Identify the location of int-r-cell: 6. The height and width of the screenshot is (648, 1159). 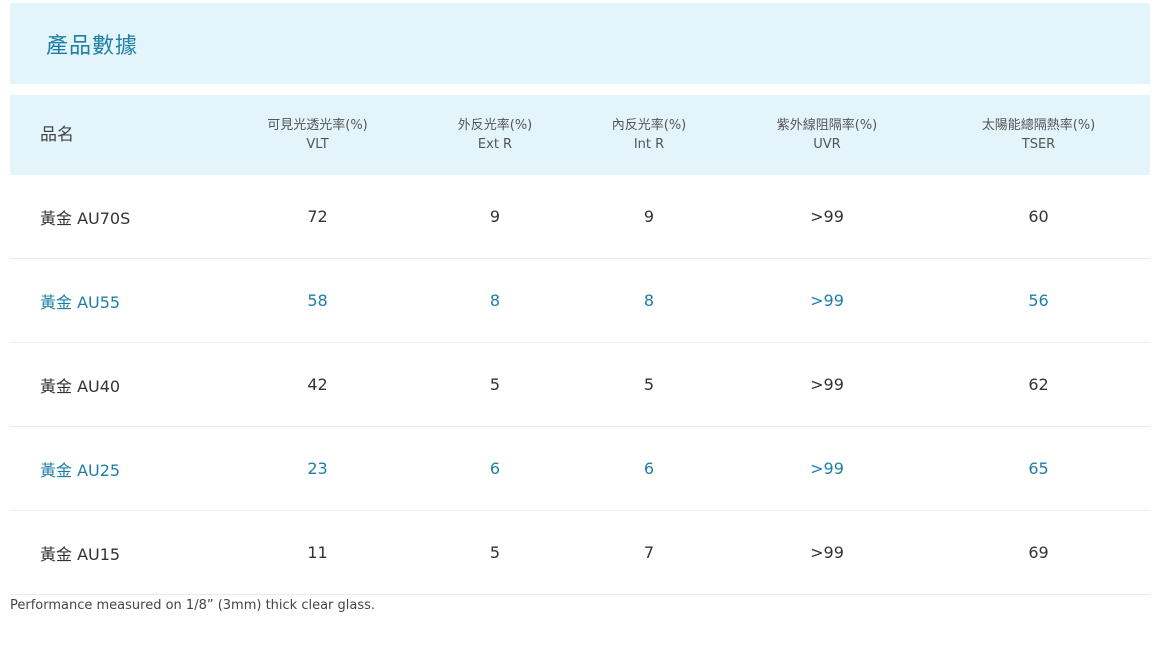
(649, 468).